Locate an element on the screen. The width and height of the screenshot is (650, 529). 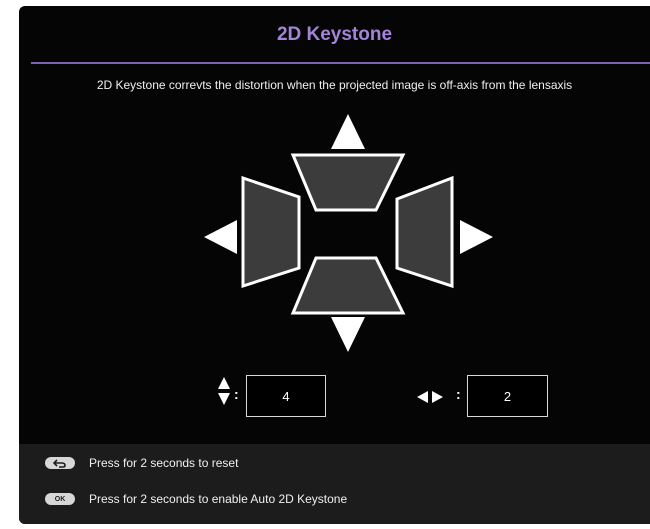
horizontal-keystone-value: 2 is located at coordinates (507, 396).